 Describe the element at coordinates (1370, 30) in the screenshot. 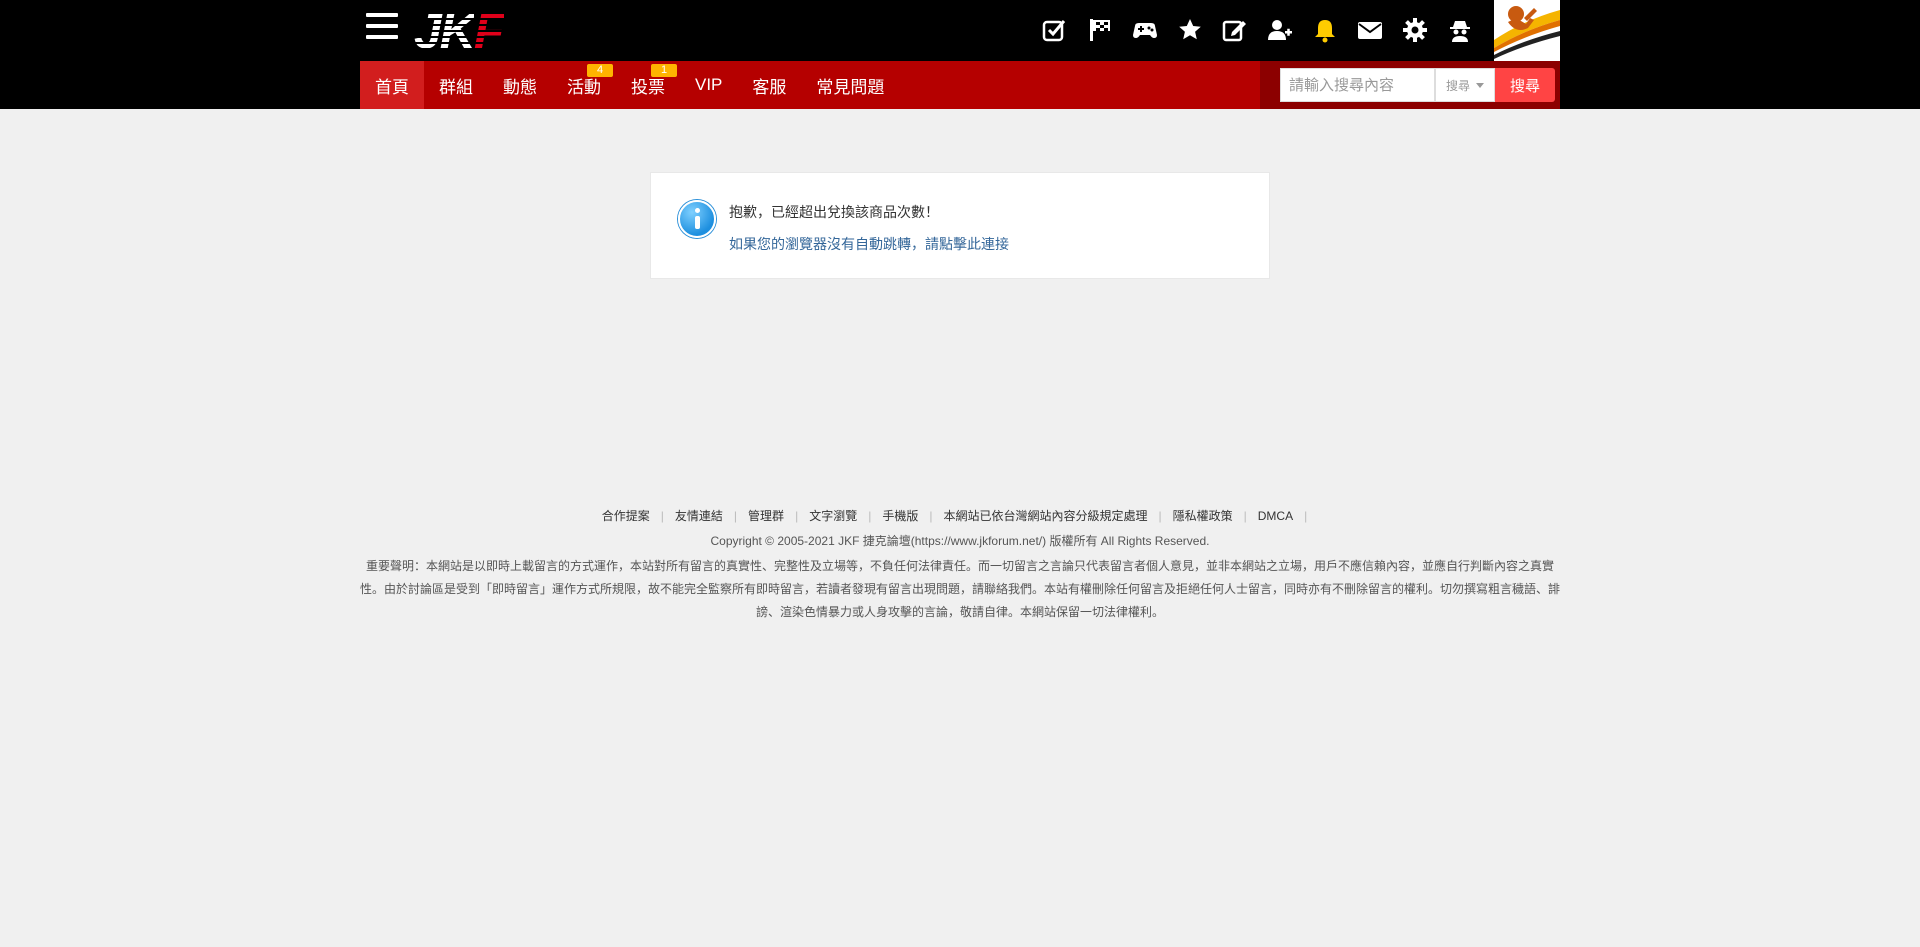

I see `mail-icon` at that location.